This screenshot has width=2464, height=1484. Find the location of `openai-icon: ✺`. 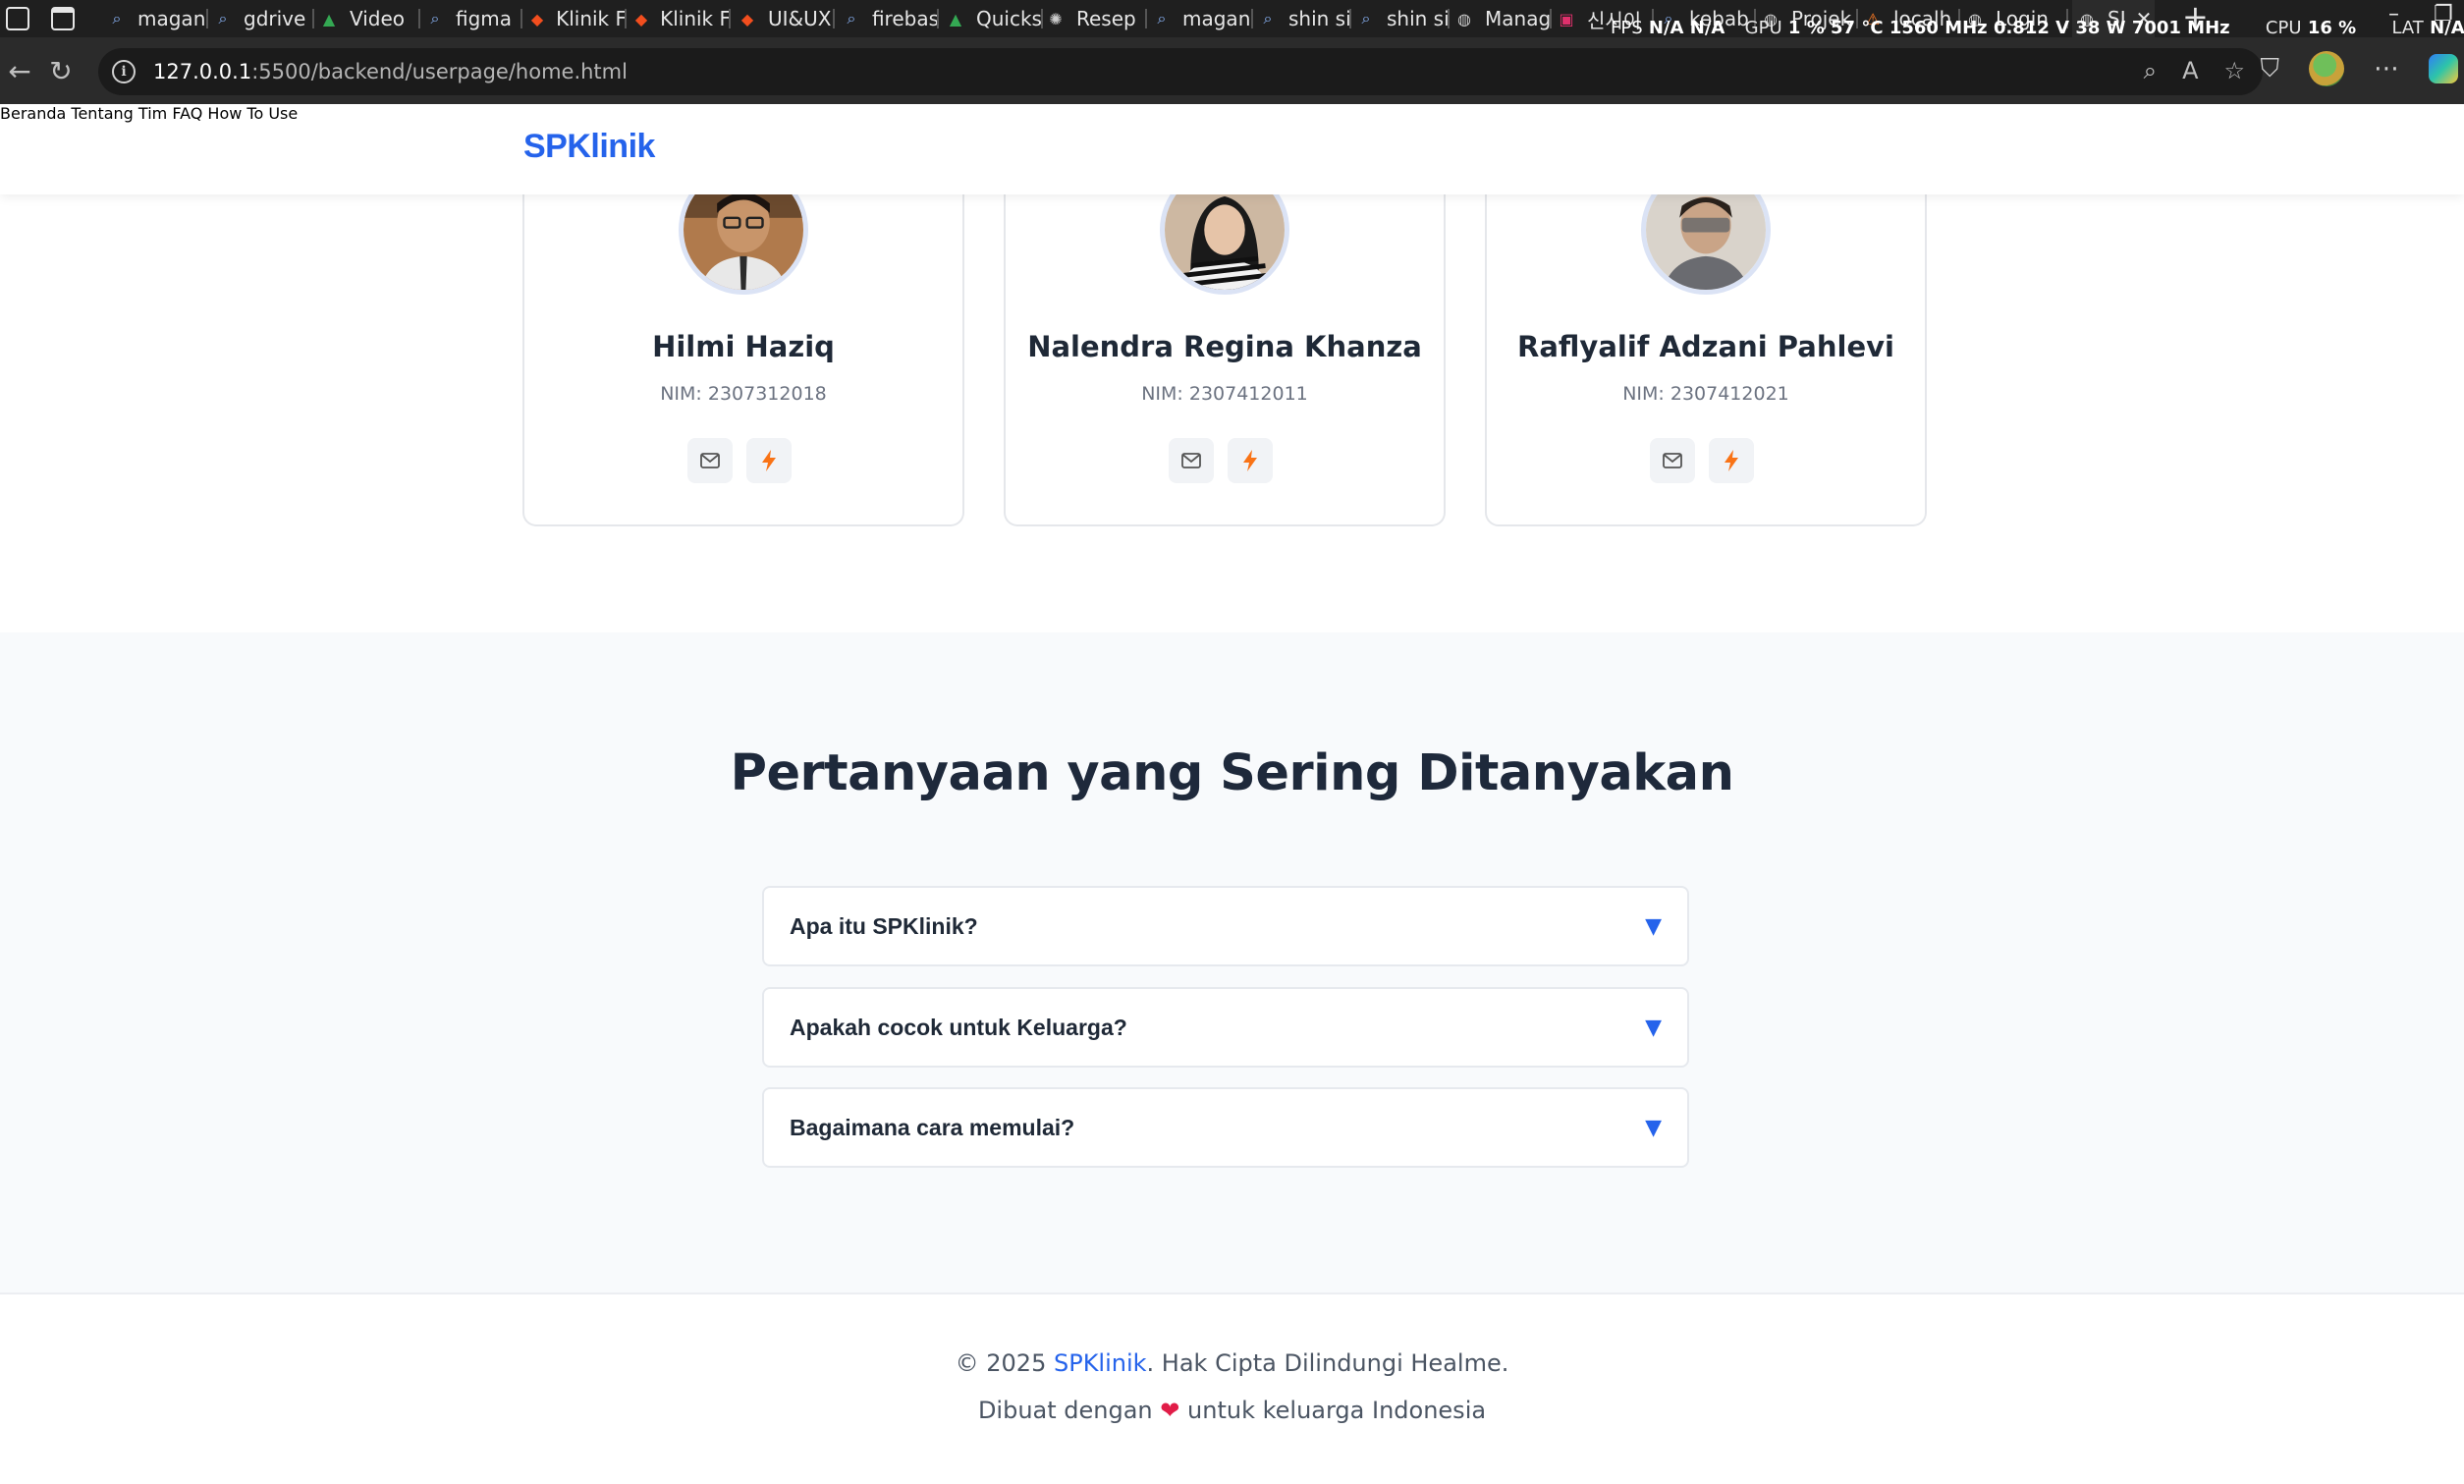

openai-icon: ✺ is located at coordinates (1056, 18).